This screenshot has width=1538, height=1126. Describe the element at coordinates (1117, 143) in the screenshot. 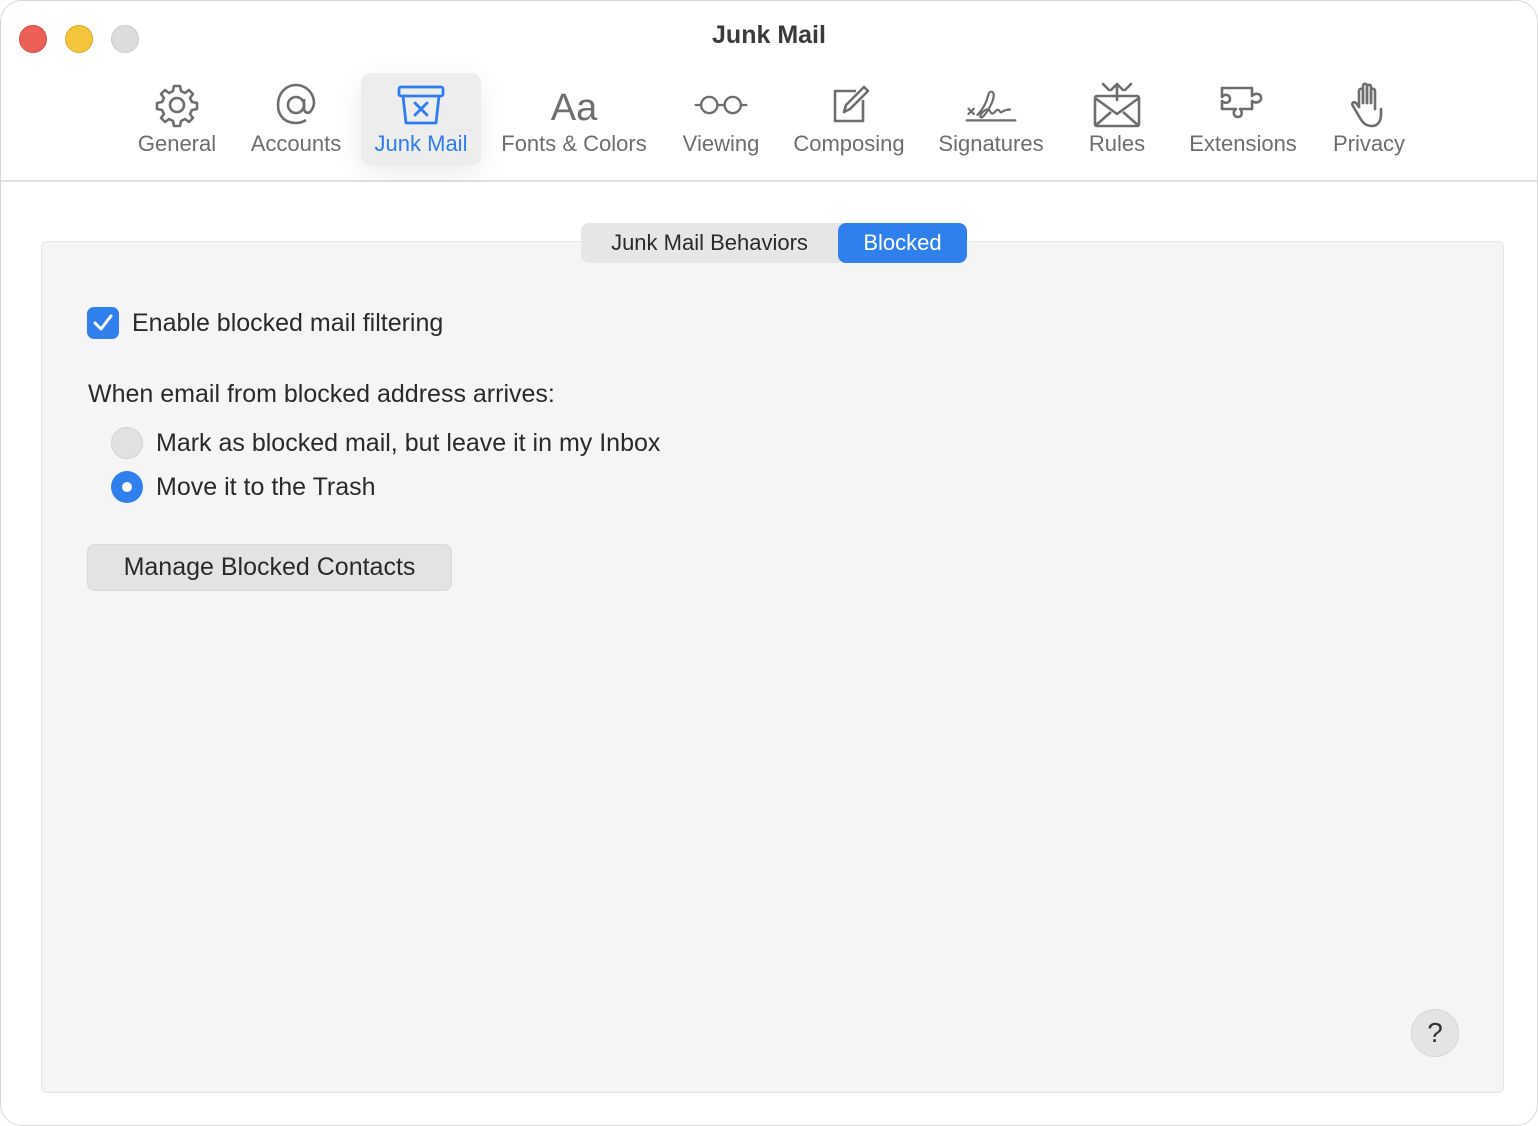

I see `tab-rules-label: Rules` at that location.